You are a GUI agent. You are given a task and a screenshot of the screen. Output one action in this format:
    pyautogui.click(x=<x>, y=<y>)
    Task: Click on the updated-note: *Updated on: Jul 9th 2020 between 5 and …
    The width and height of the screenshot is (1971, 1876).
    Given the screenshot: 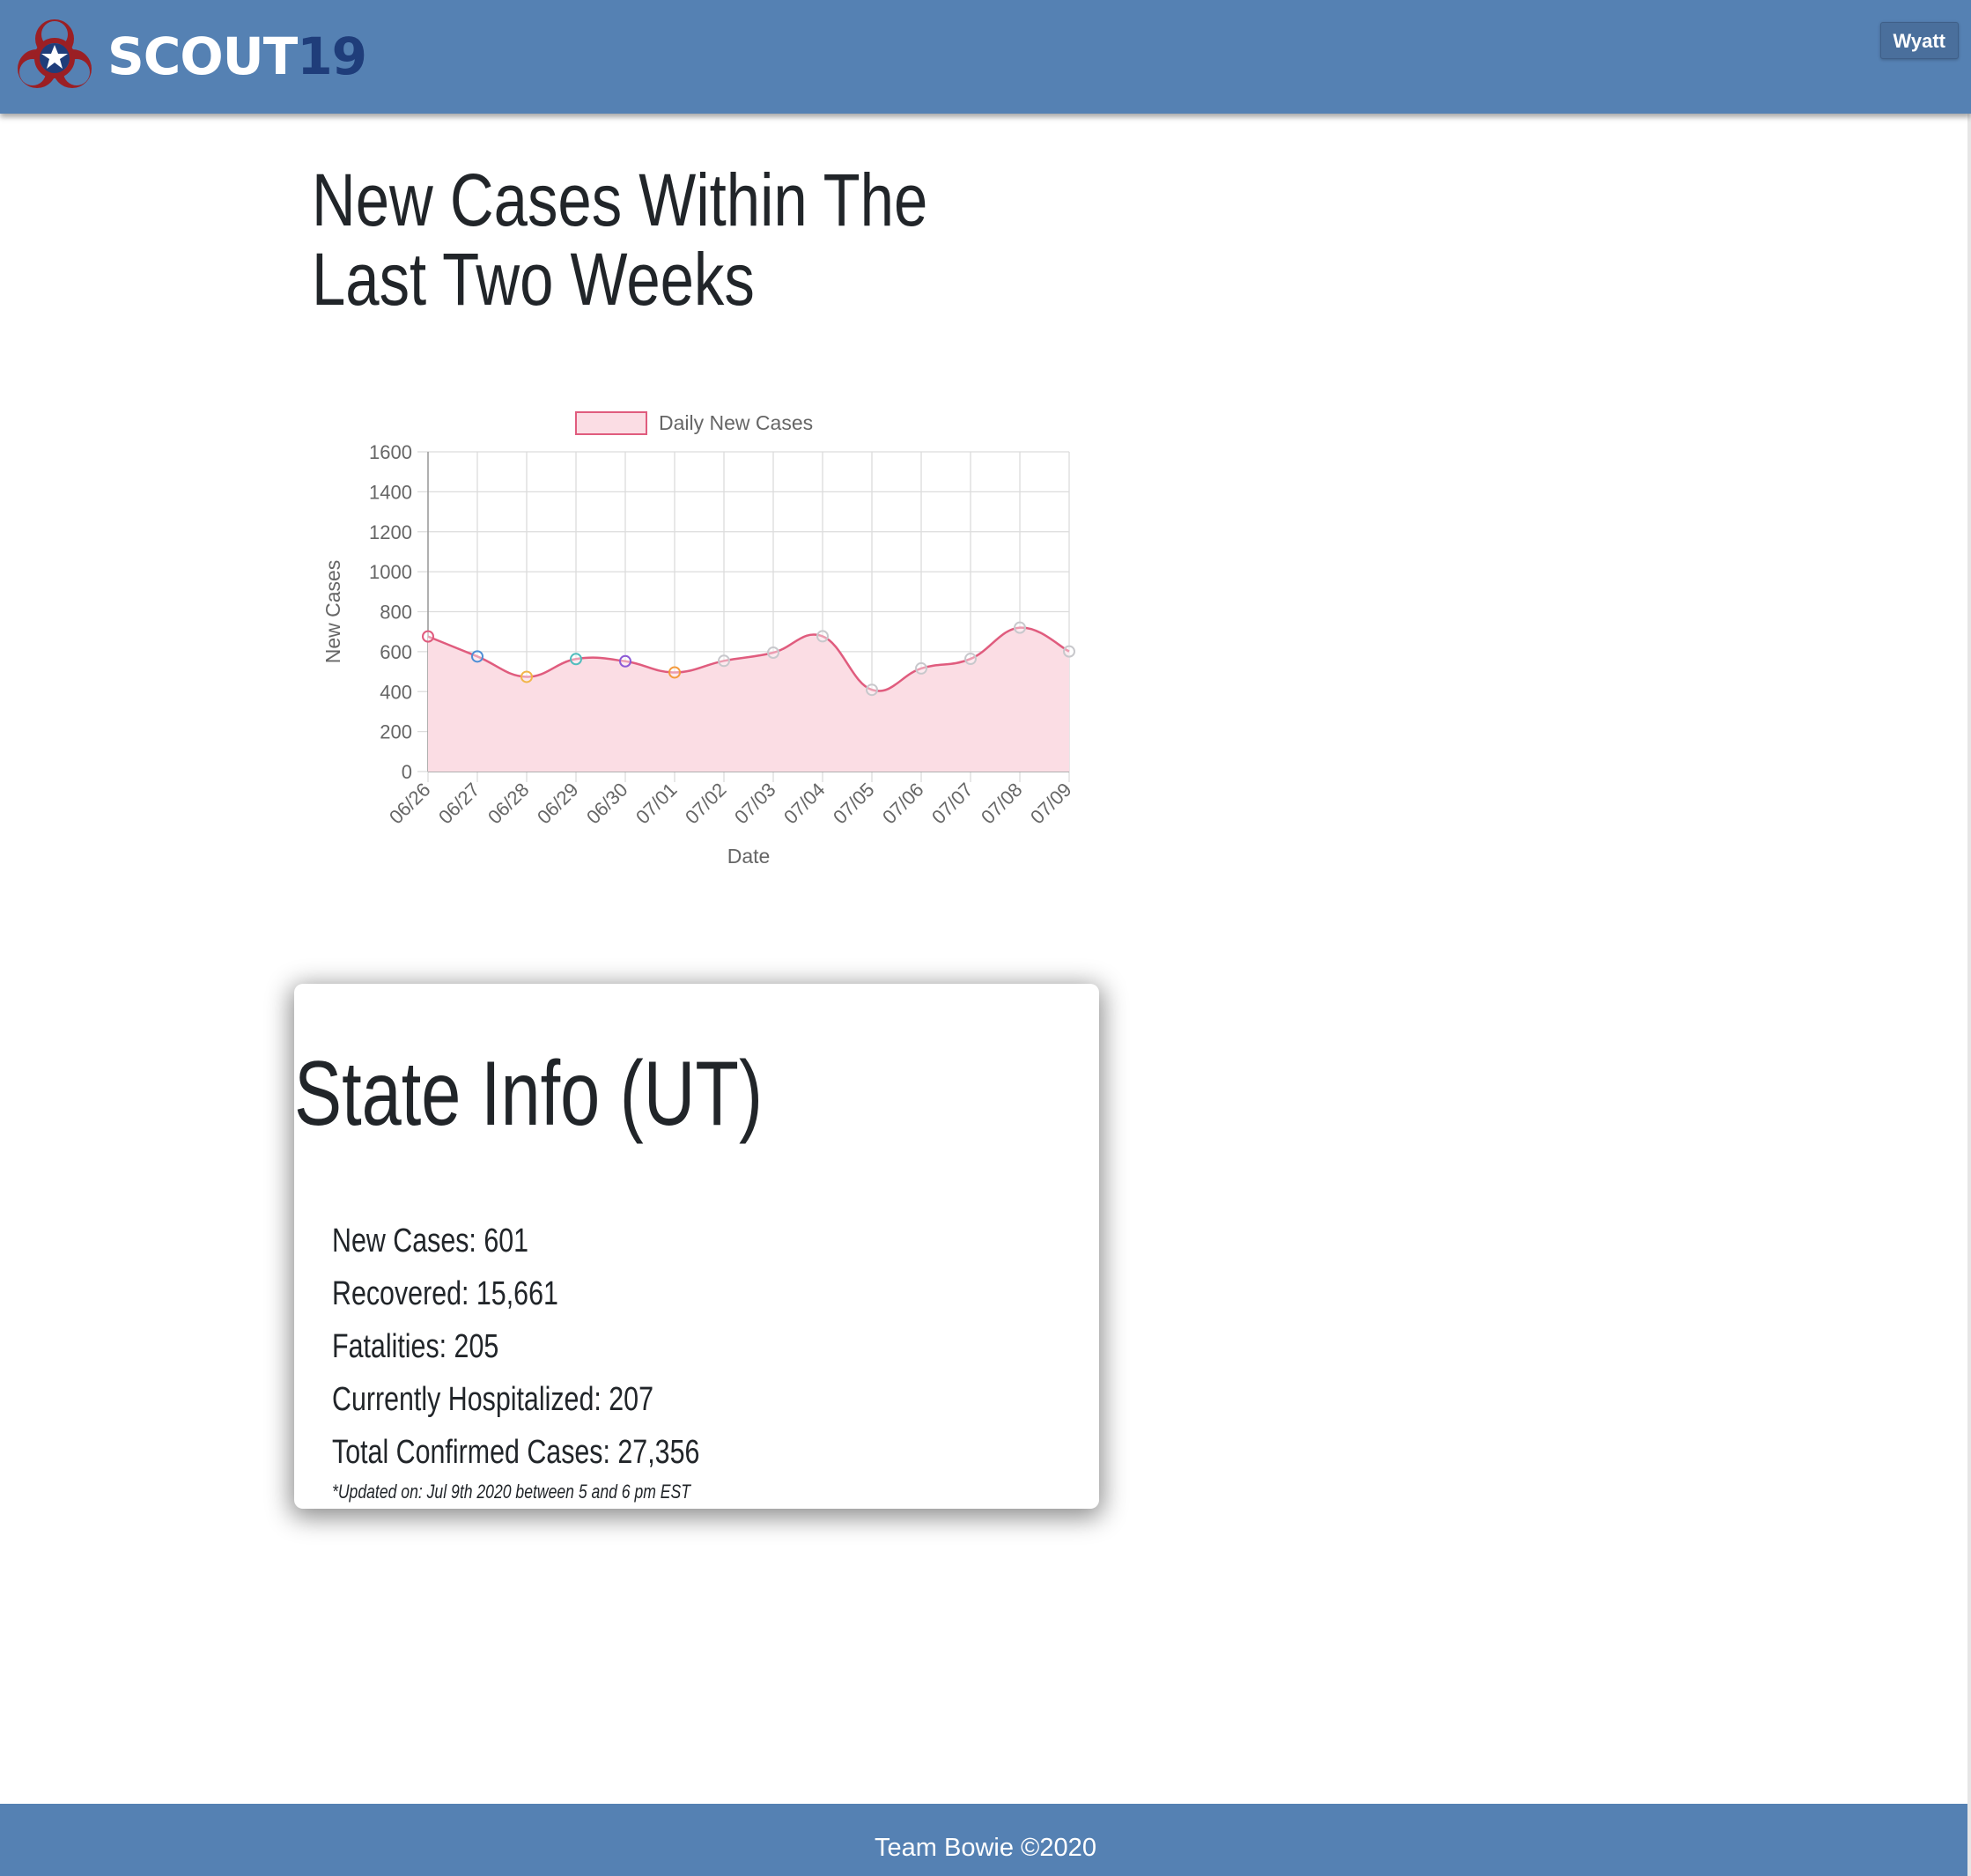 What is the action you would take?
    pyautogui.click(x=511, y=1492)
    